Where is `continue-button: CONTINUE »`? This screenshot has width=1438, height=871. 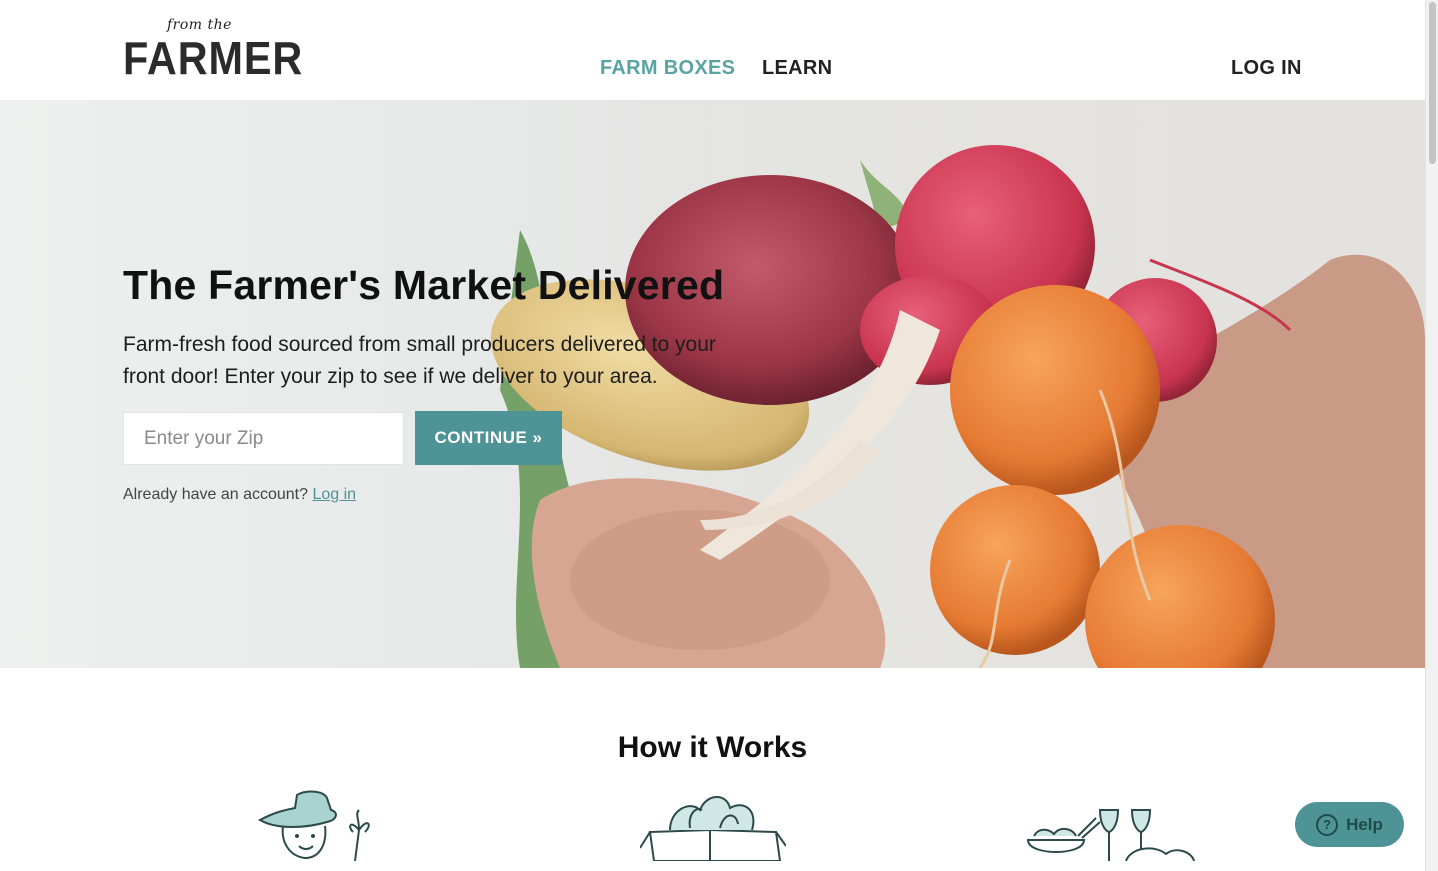
continue-button: CONTINUE » is located at coordinates (488, 438).